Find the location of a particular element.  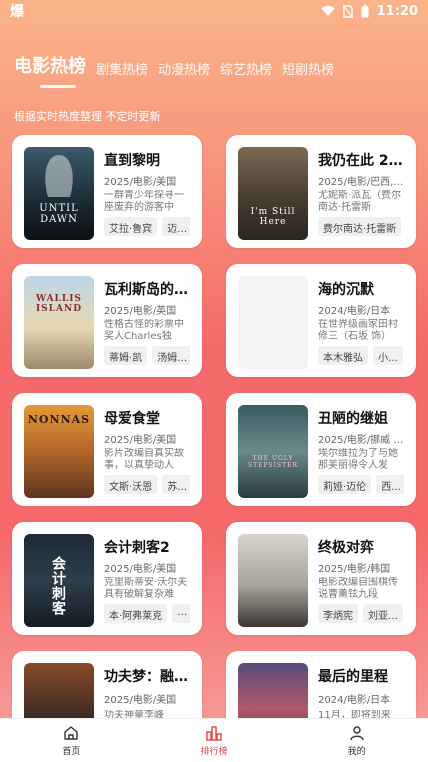

movie-title: 海的沉默 is located at coordinates (346, 289).